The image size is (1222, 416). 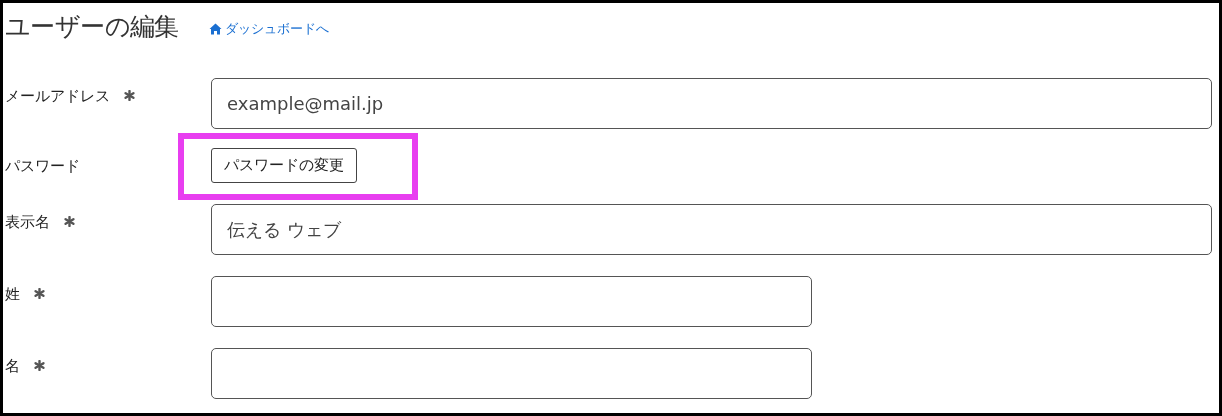 What do you see at coordinates (42, 166) in the screenshot?
I see `field-label: パスワード` at bounding box center [42, 166].